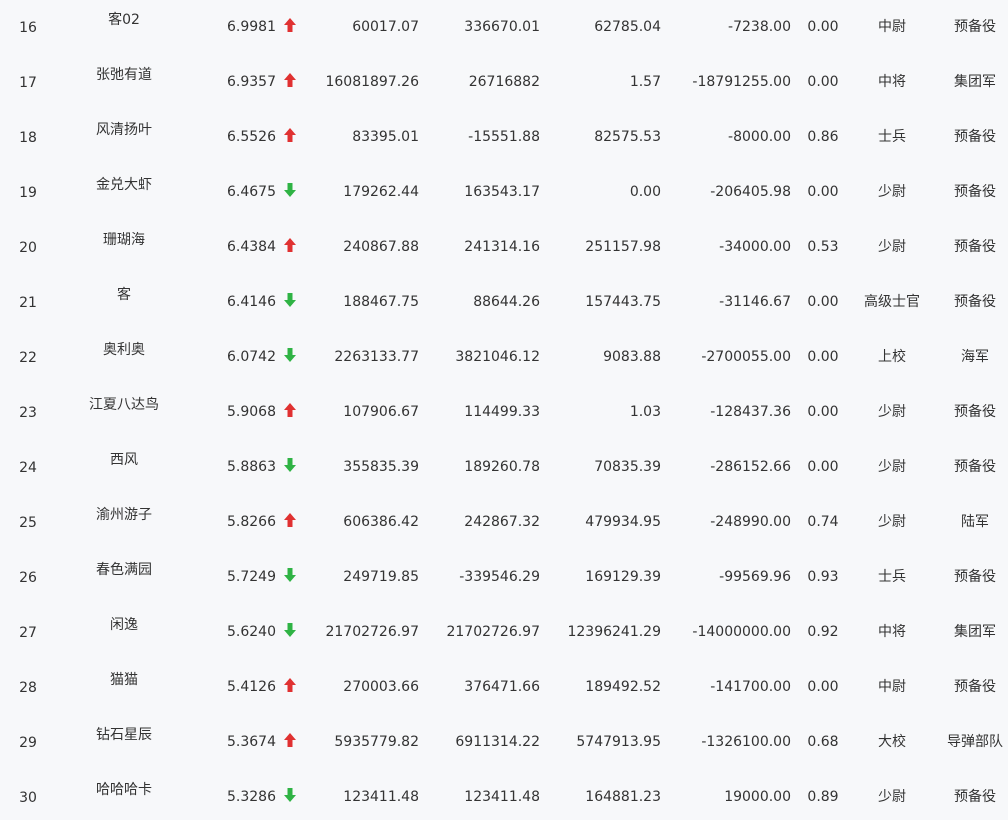  I want to click on player-name: 风清扬叶, so click(124, 130).